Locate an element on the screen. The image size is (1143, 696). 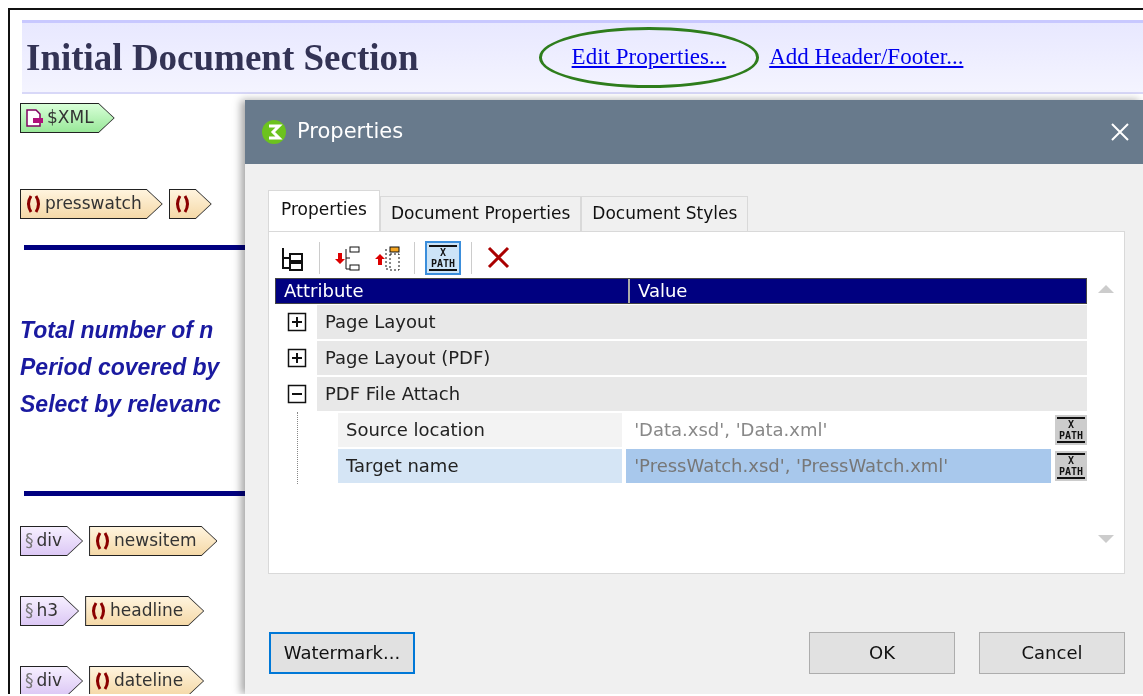
column-header: Attribute is located at coordinates (453, 290).